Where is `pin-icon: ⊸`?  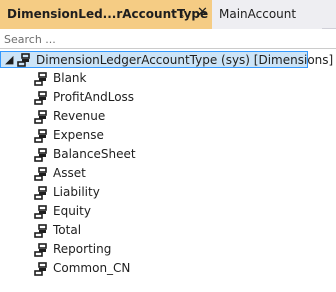 pin-icon: ⊸ is located at coordinates (182, 13).